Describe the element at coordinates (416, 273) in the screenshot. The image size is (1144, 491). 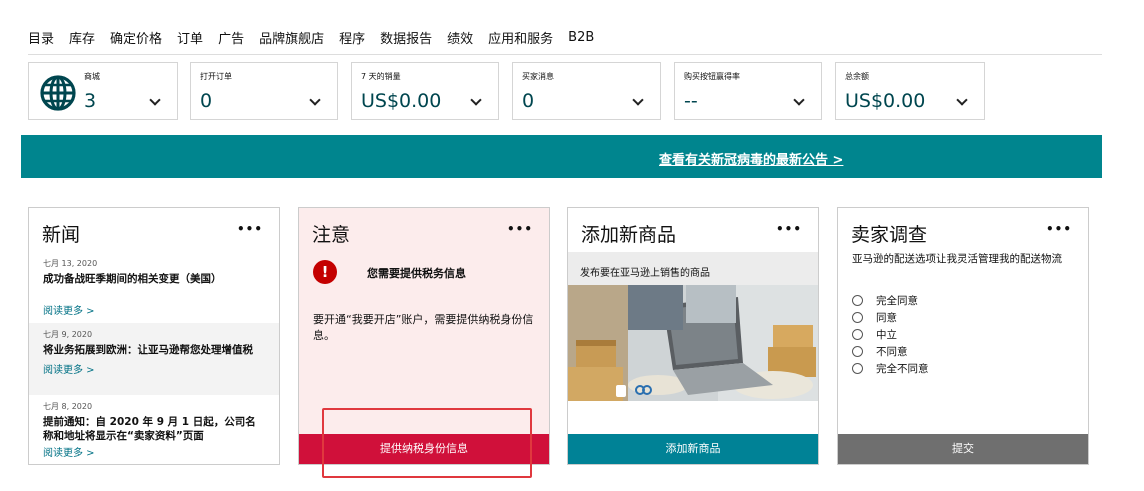
I see `alert-title: 您需要提供税务信息` at that location.